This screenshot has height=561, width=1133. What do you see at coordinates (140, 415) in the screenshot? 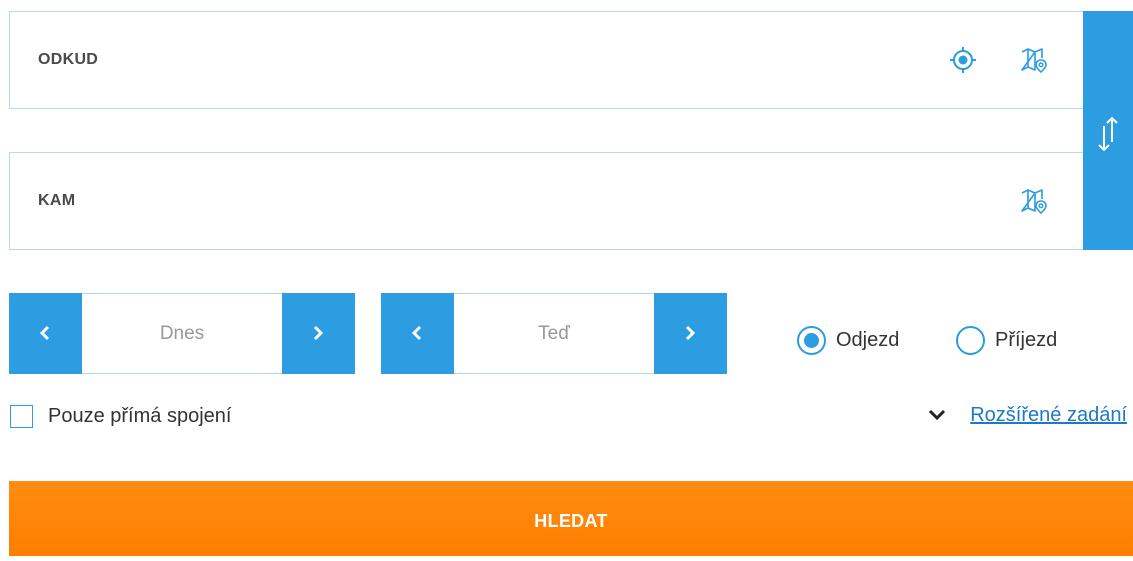
I see `direct-only-label: Pouze přímá spojení` at bounding box center [140, 415].